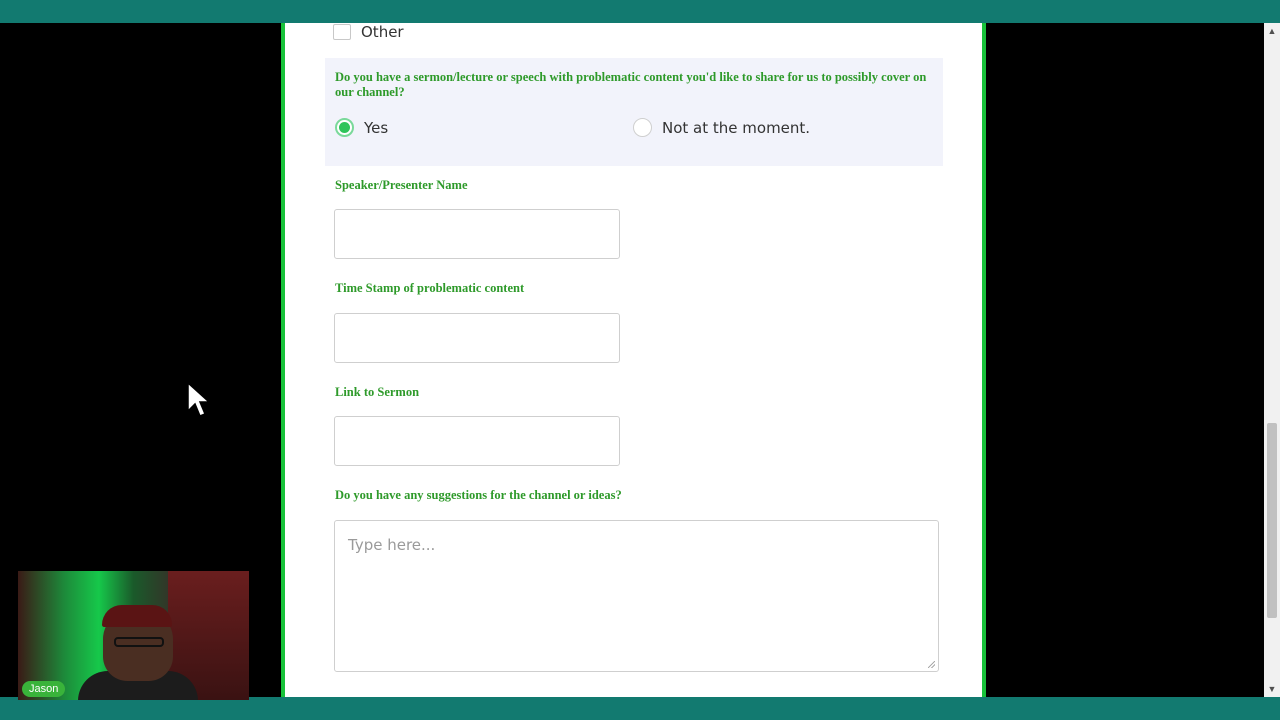 This screenshot has width=1280, height=720. I want to click on other-checkbox-row: Other, so click(368, 32).